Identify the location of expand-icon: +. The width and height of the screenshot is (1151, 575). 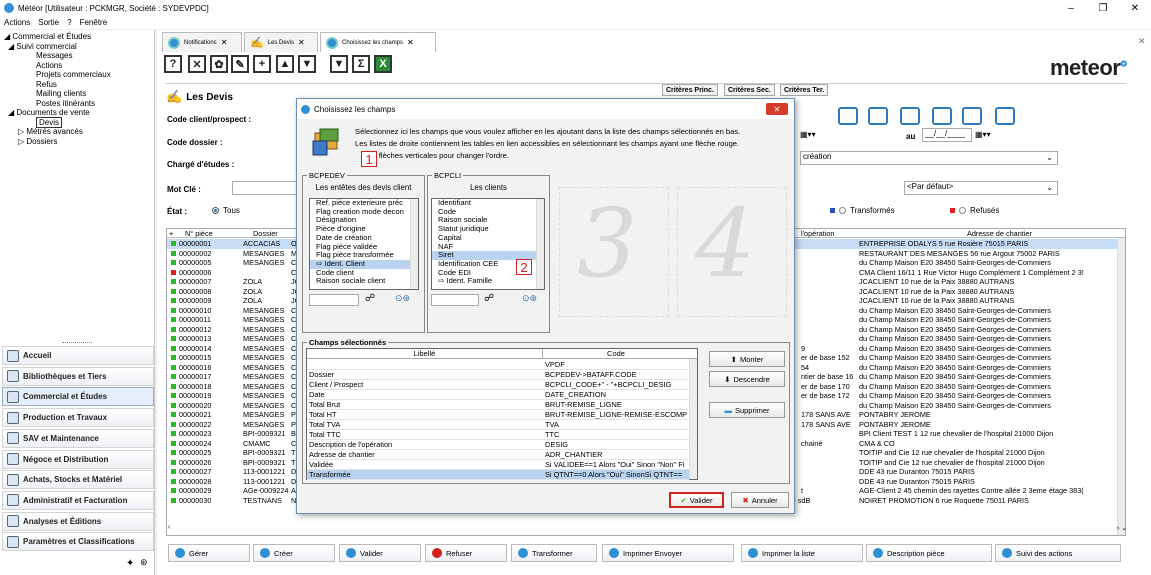
(171, 233).